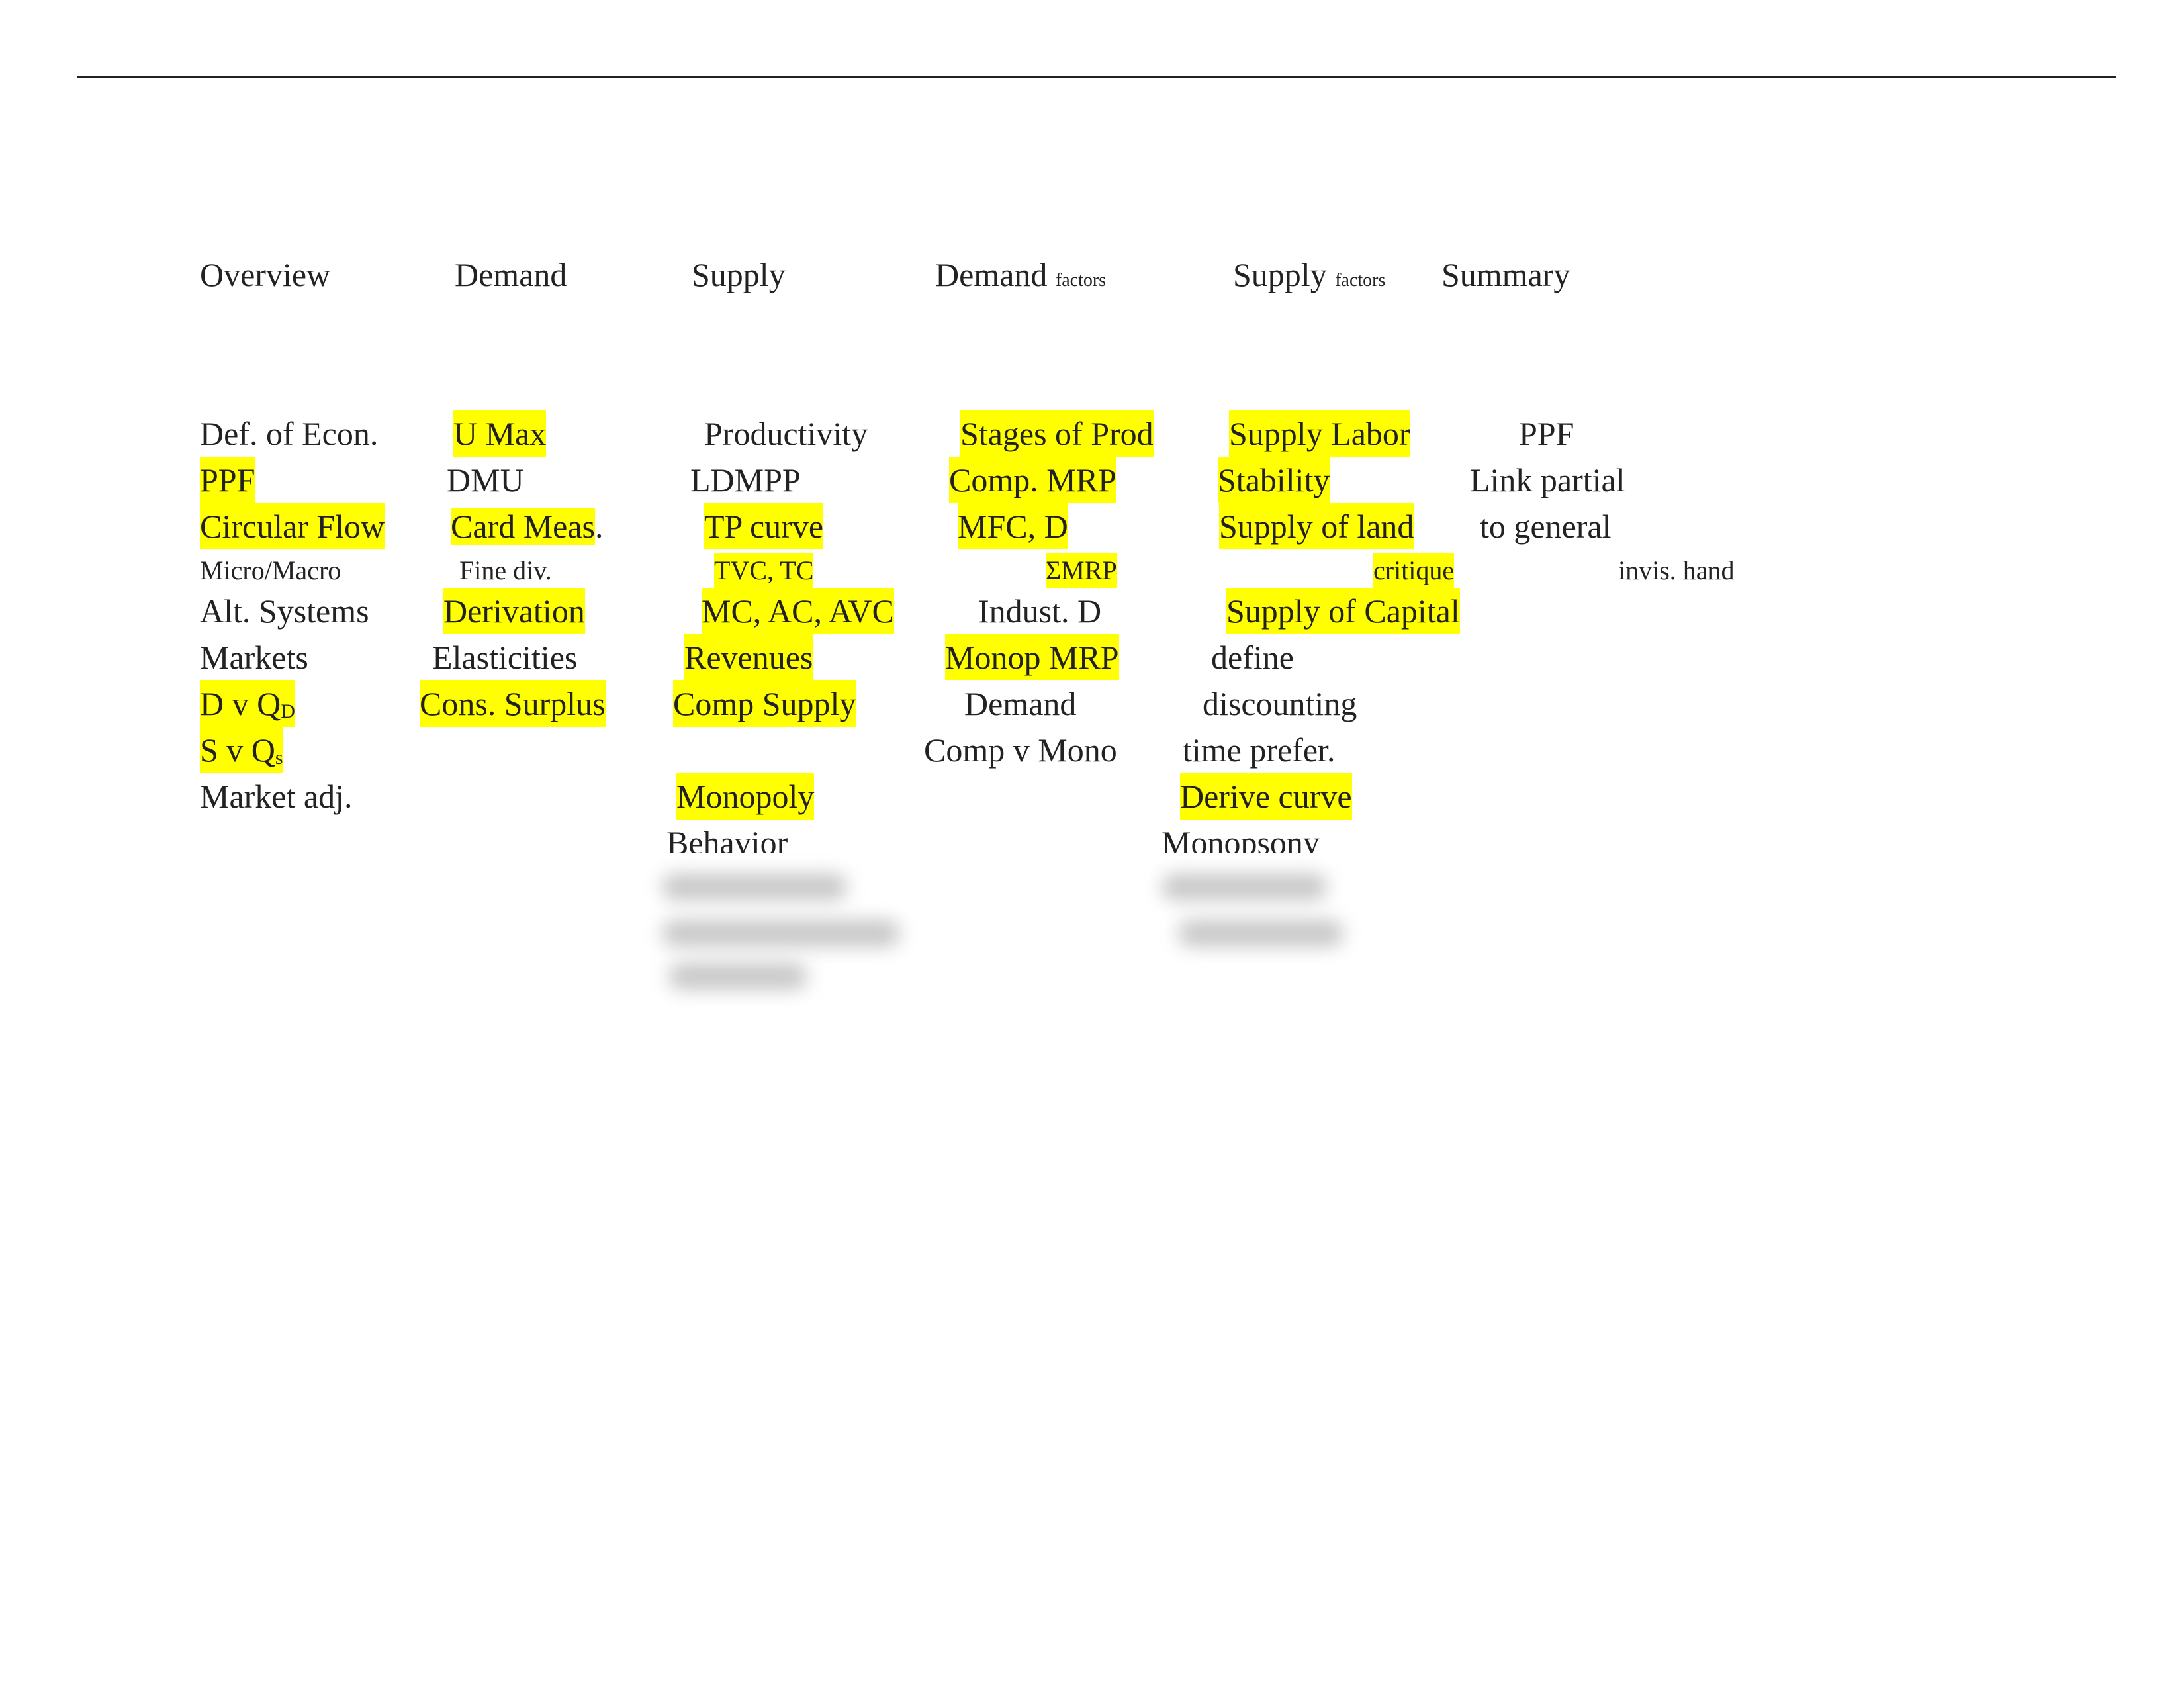  I want to click on list-item: Link partial, so click(1547, 479).